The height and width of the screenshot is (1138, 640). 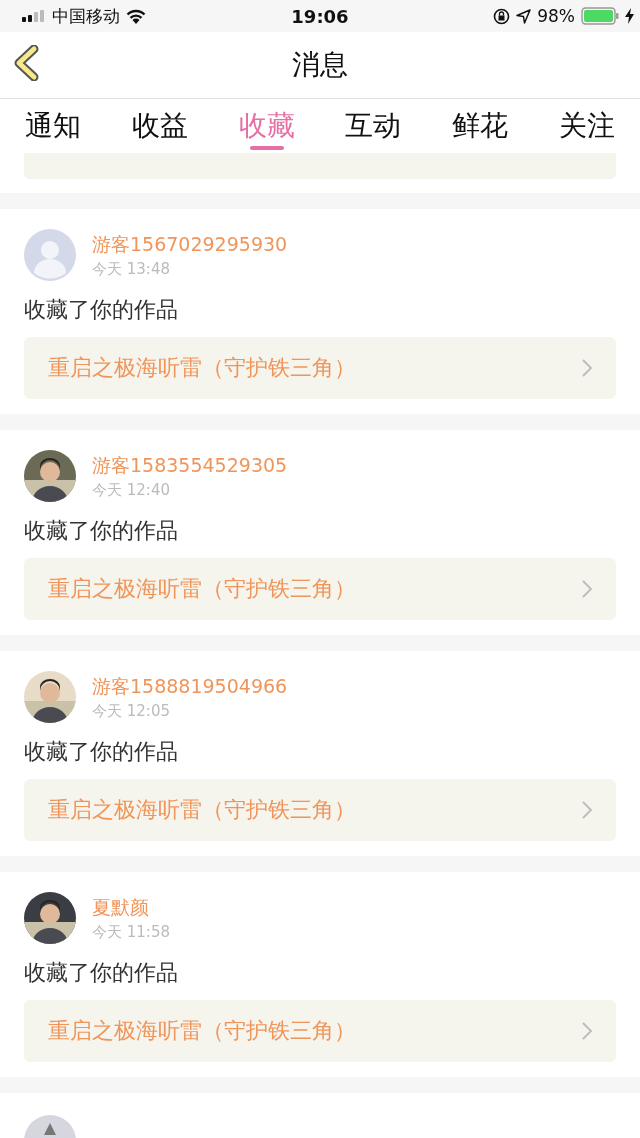 What do you see at coordinates (53, 126) in the screenshot?
I see `tab: 通知` at bounding box center [53, 126].